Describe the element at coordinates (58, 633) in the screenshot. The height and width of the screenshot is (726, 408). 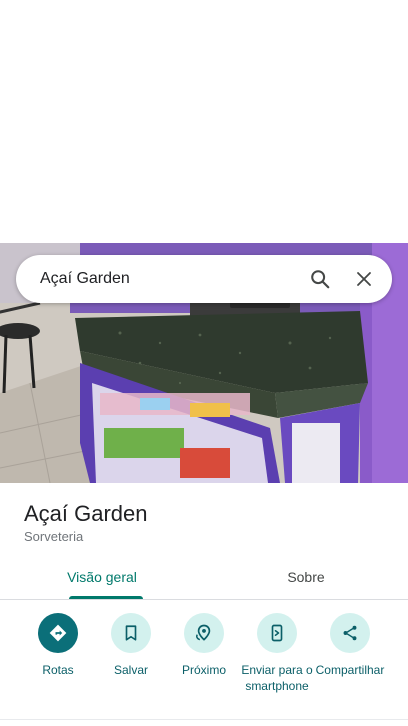
I see `directions-icon` at that location.